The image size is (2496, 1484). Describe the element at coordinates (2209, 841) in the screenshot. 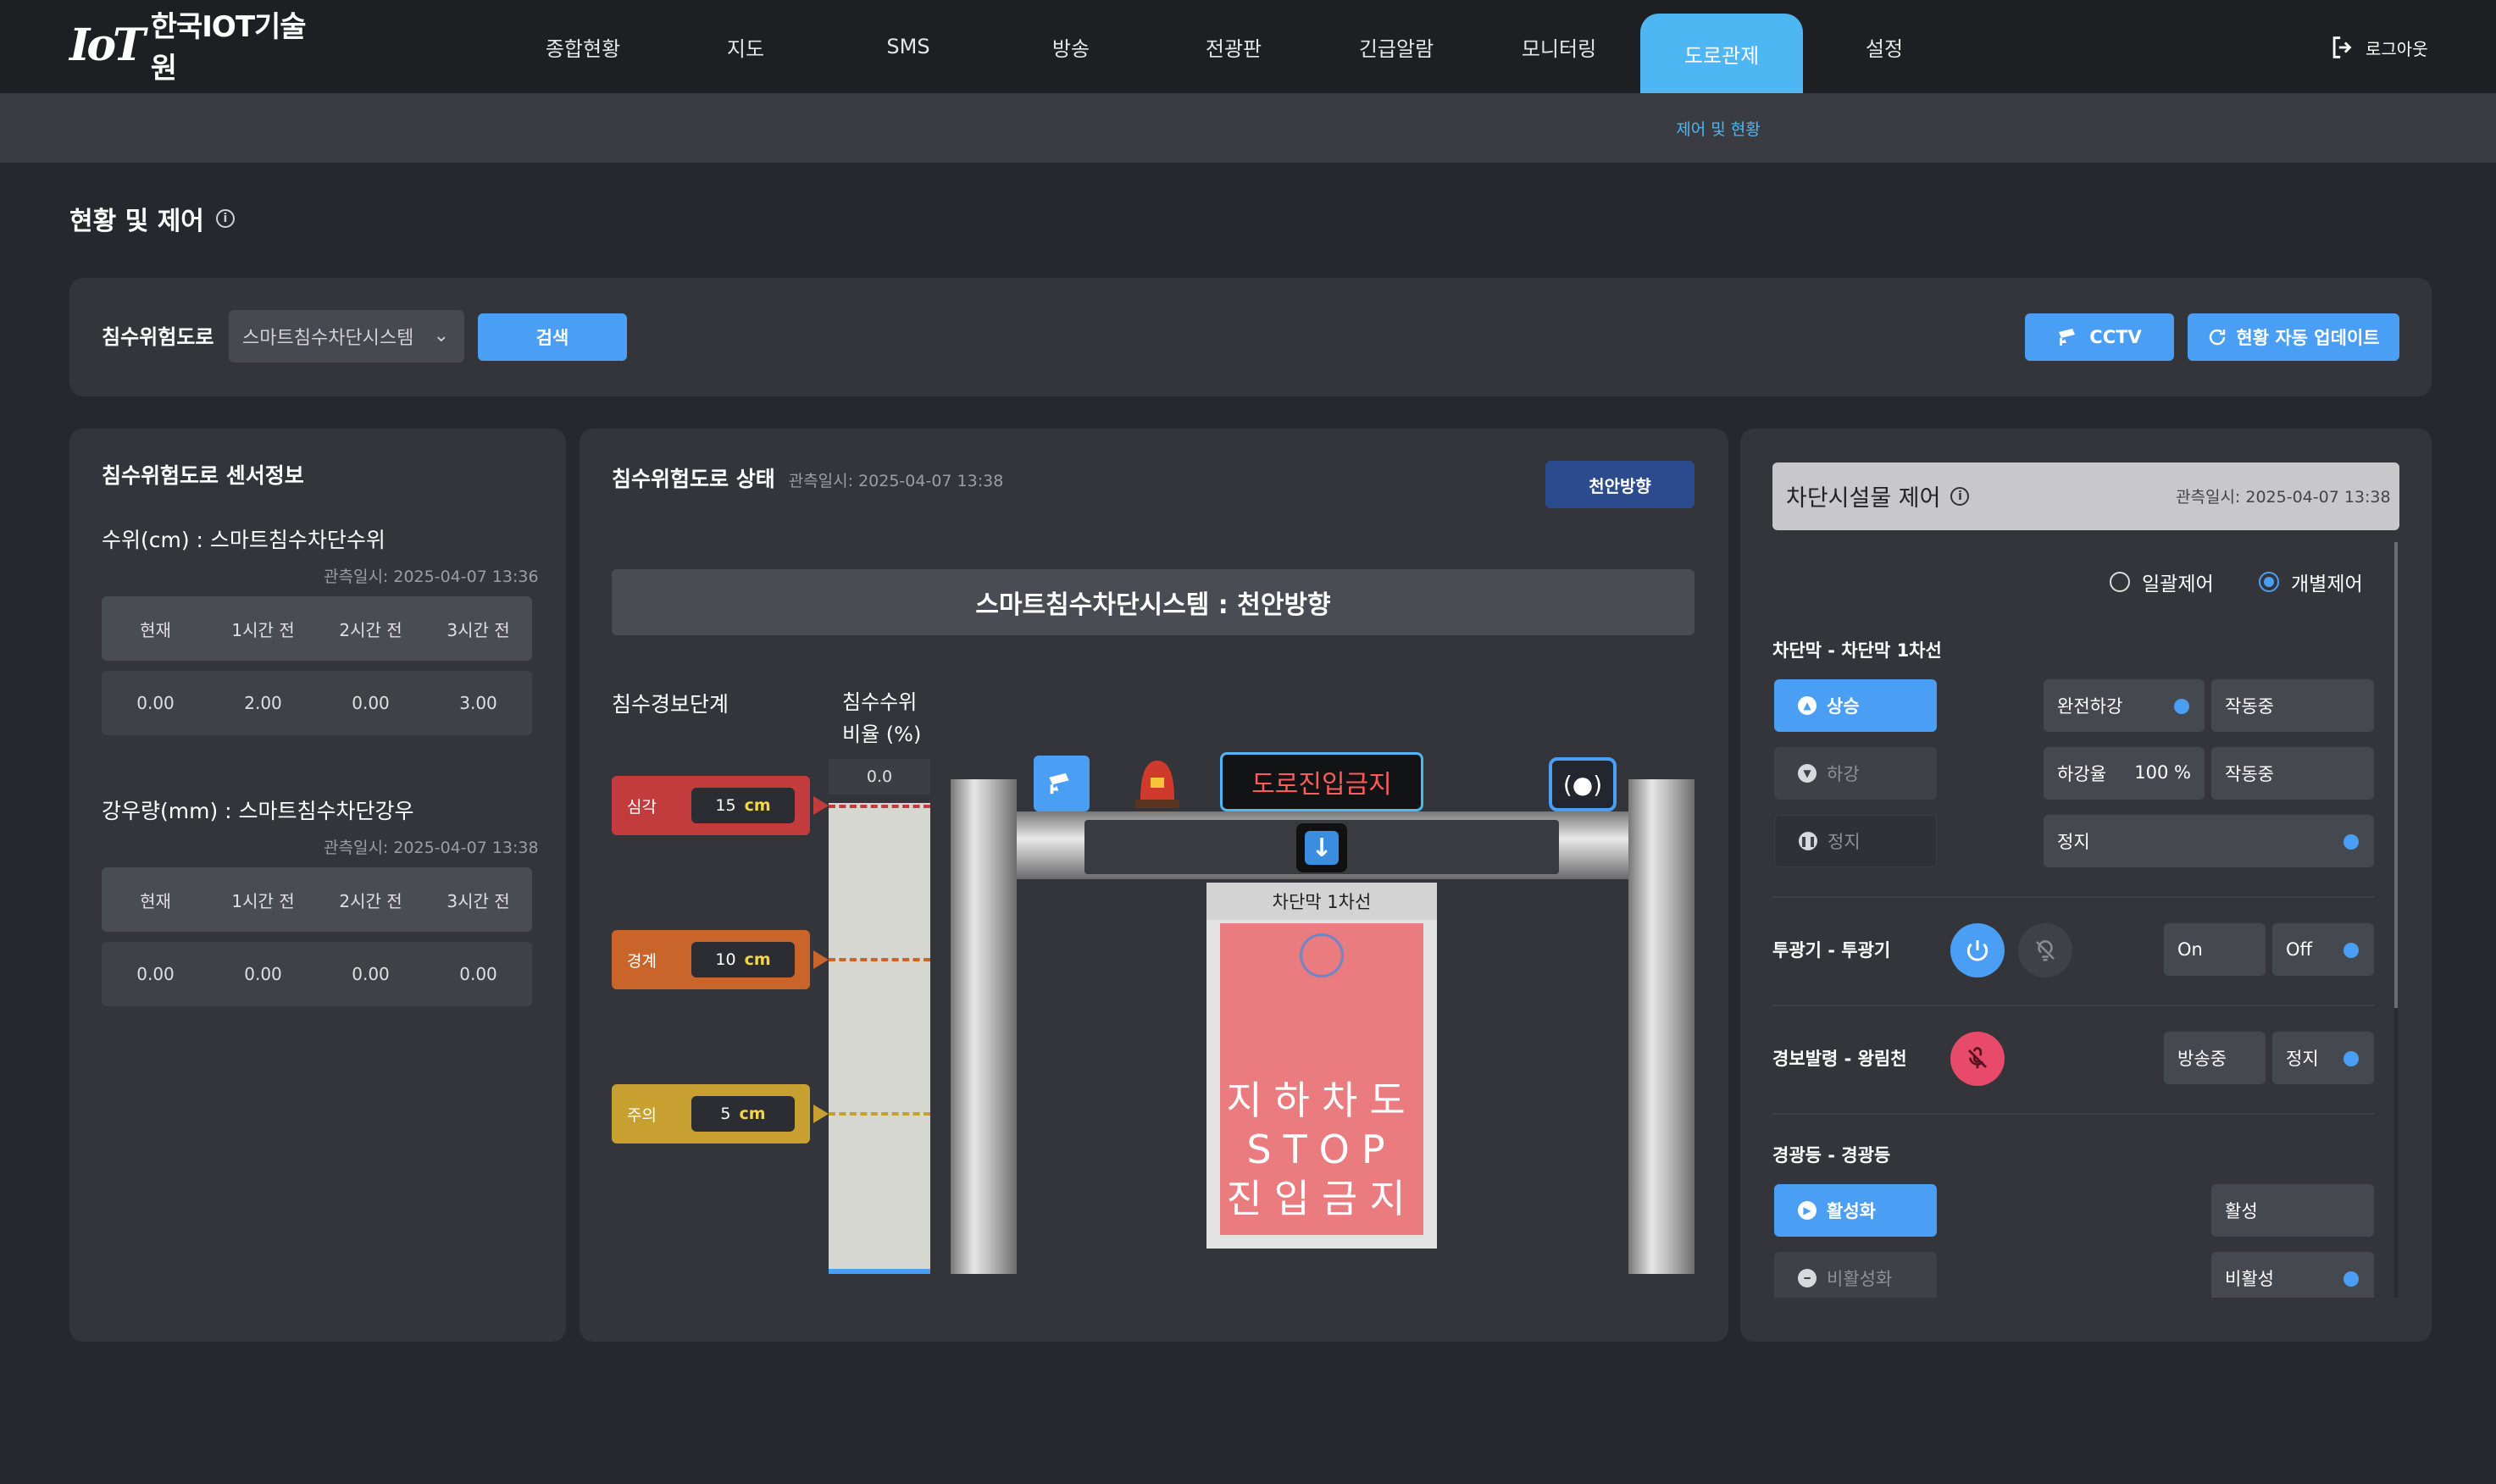

I see `barrier-stop-state: 정지` at that location.